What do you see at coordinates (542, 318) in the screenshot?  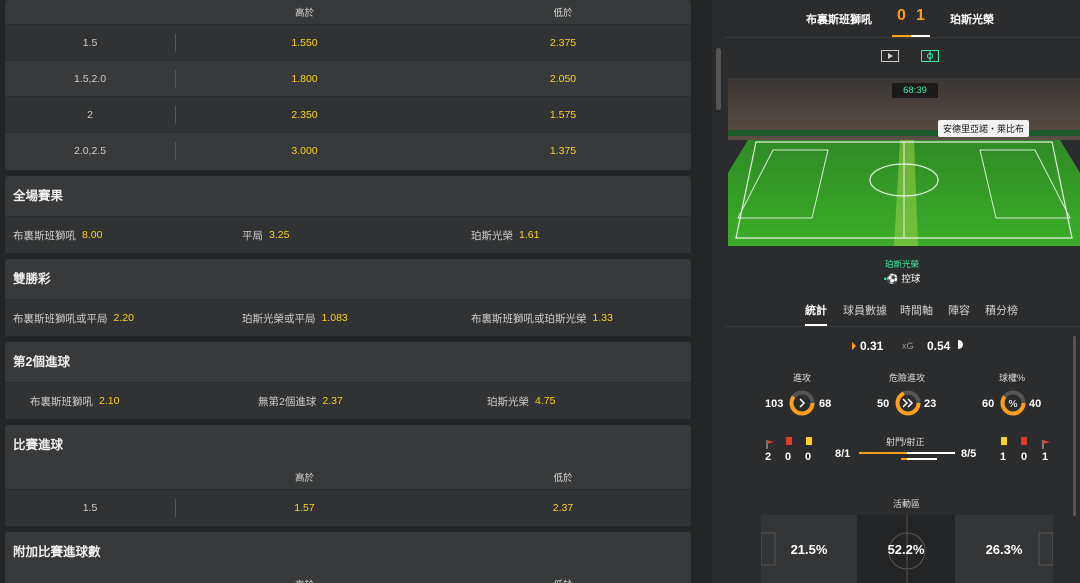 I see `selection-home-away: 布裏斯班獅吼或珀斯光榮 1.33` at bounding box center [542, 318].